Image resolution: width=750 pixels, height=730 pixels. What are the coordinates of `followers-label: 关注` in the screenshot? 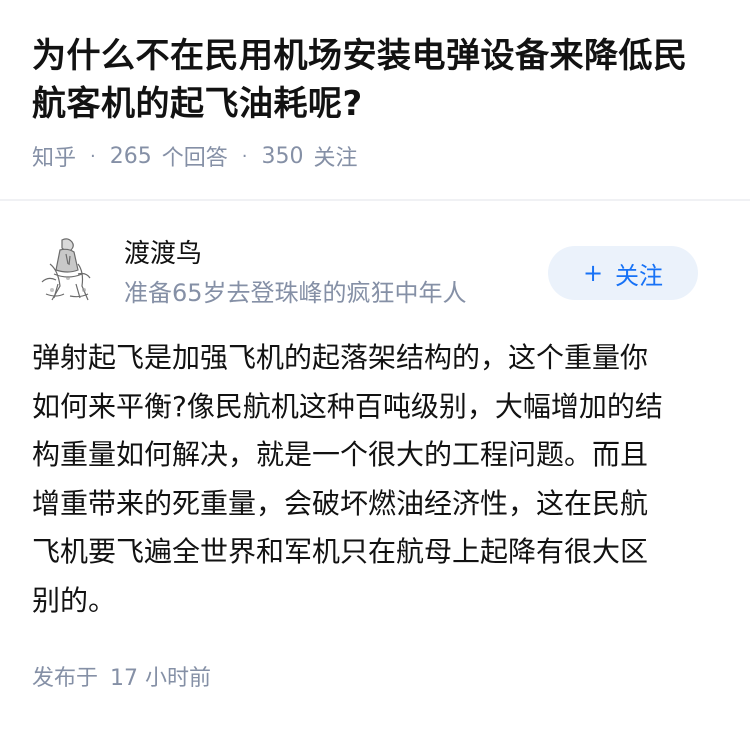 It's located at (336, 156).